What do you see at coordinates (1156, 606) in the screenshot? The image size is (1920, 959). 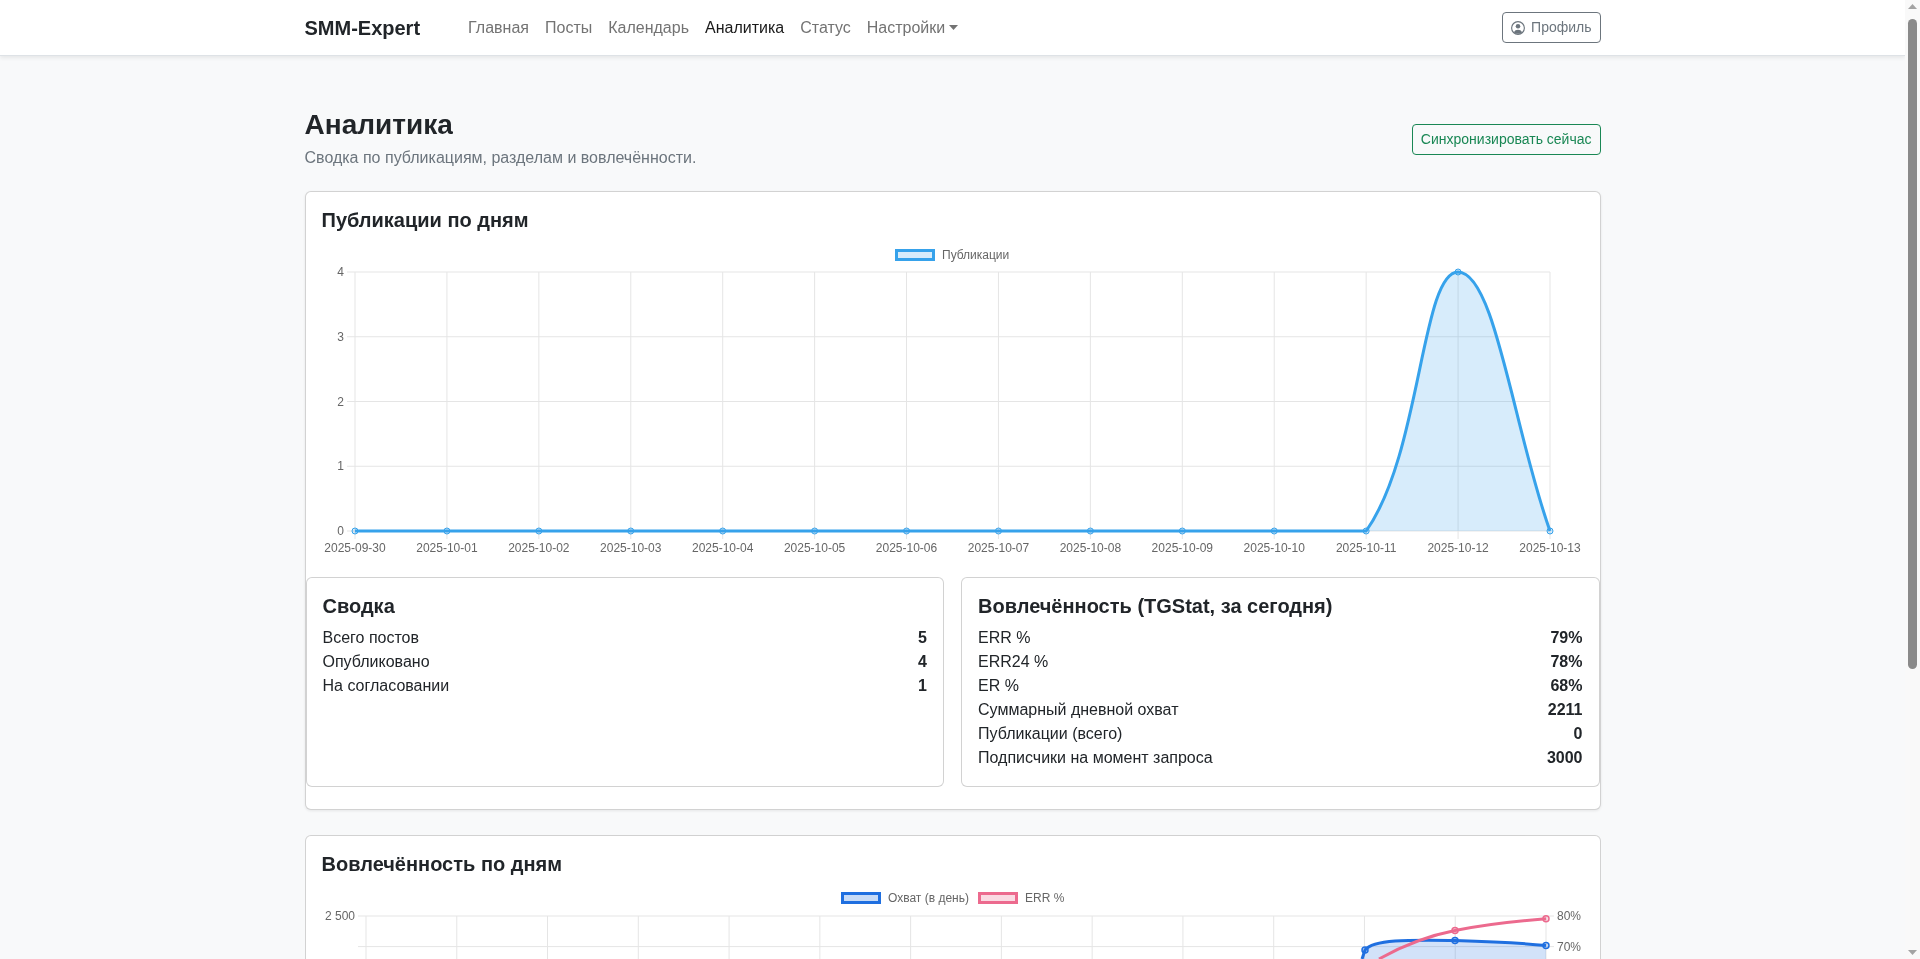 I see `card-title: Вовлечённость (TGStat, за сегодня)` at bounding box center [1156, 606].